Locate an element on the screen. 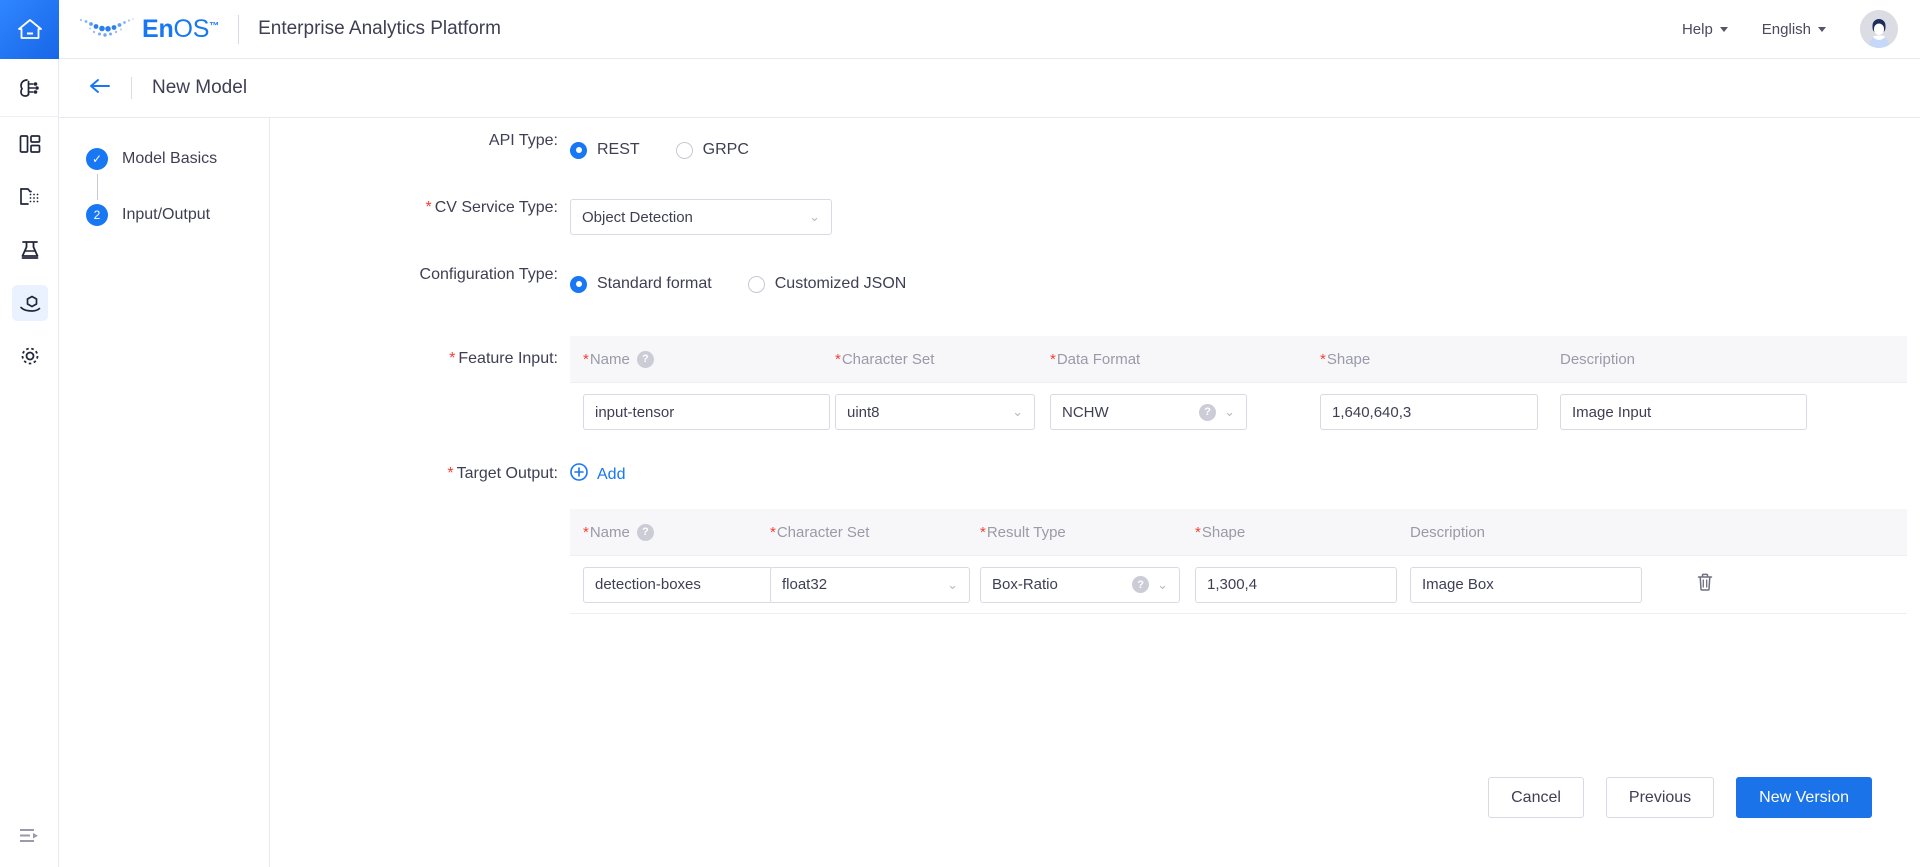 The width and height of the screenshot is (1920, 867). page-title: New Model is located at coordinates (200, 87).